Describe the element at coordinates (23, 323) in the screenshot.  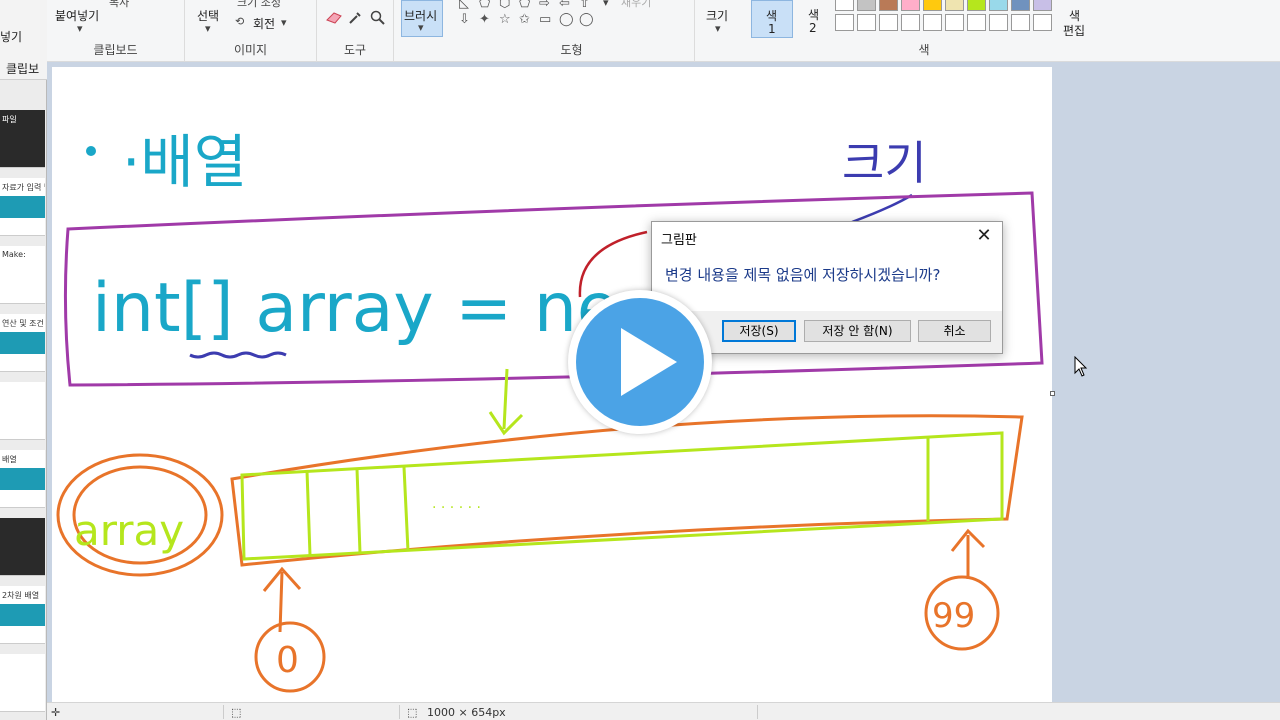
I see `thumbnail-text: 연산 및 조건 제어` at that location.